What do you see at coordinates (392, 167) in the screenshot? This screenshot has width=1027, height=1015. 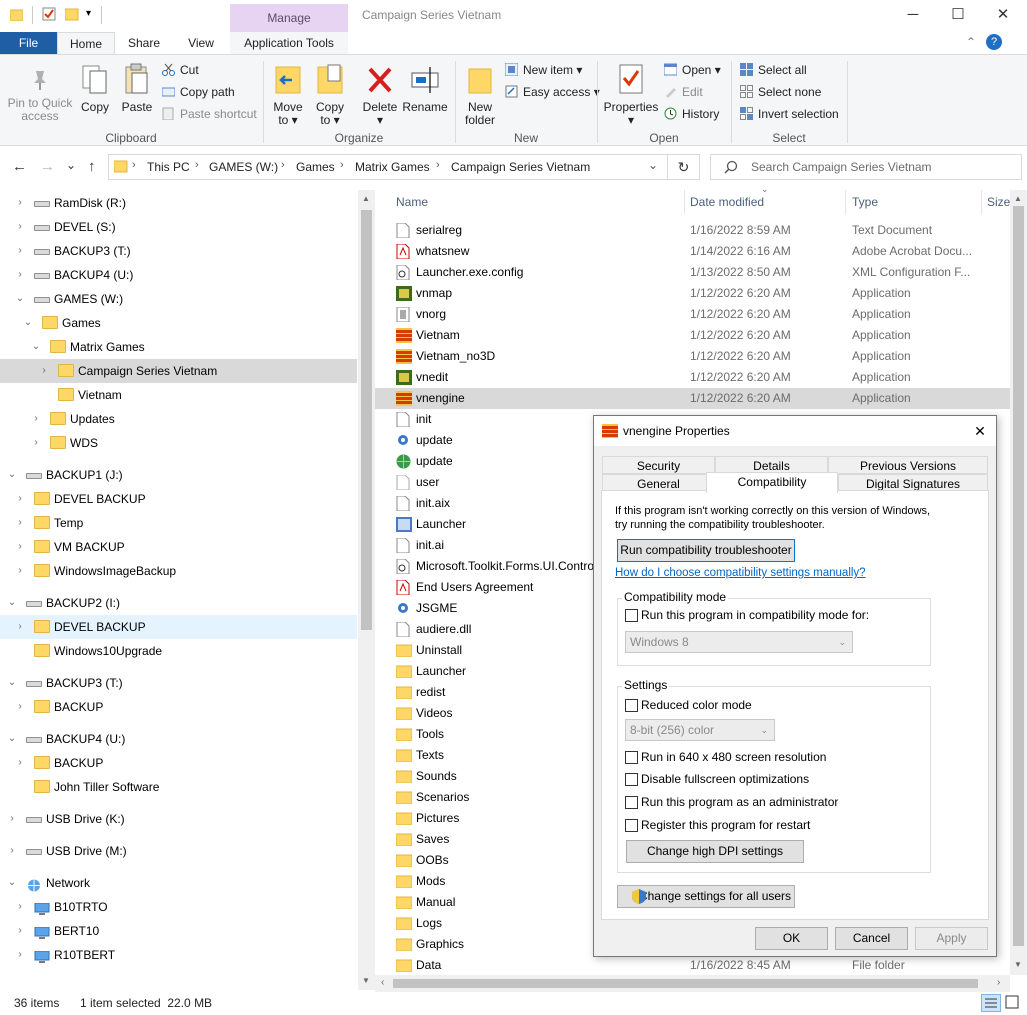 I see `breadcrumb-matrix-games: Matrix Games` at bounding box center [392, 167].